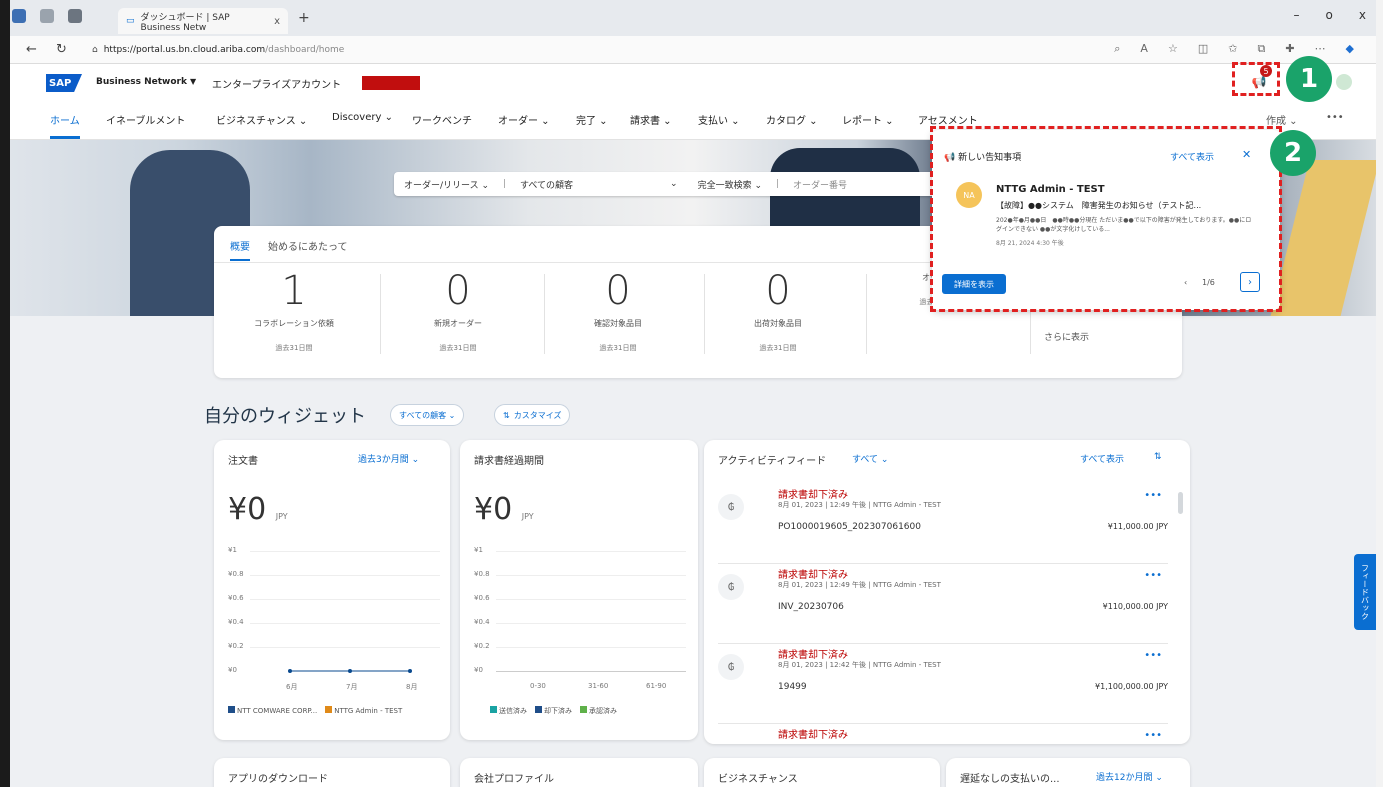  I want to click on feed-filter-select: すべて ⌄, so click(870, 458).